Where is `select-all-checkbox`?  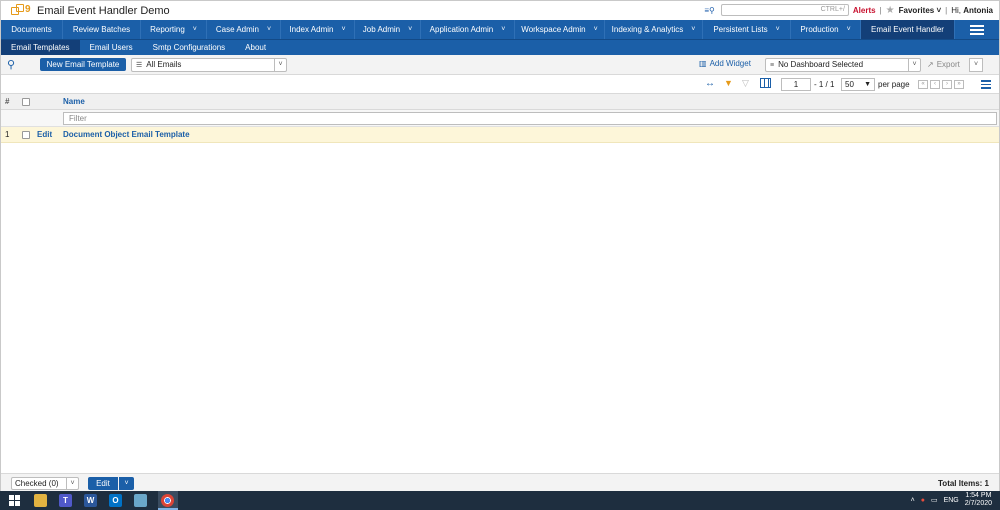 select-all-checkbox is located at coordinates (26, 101).